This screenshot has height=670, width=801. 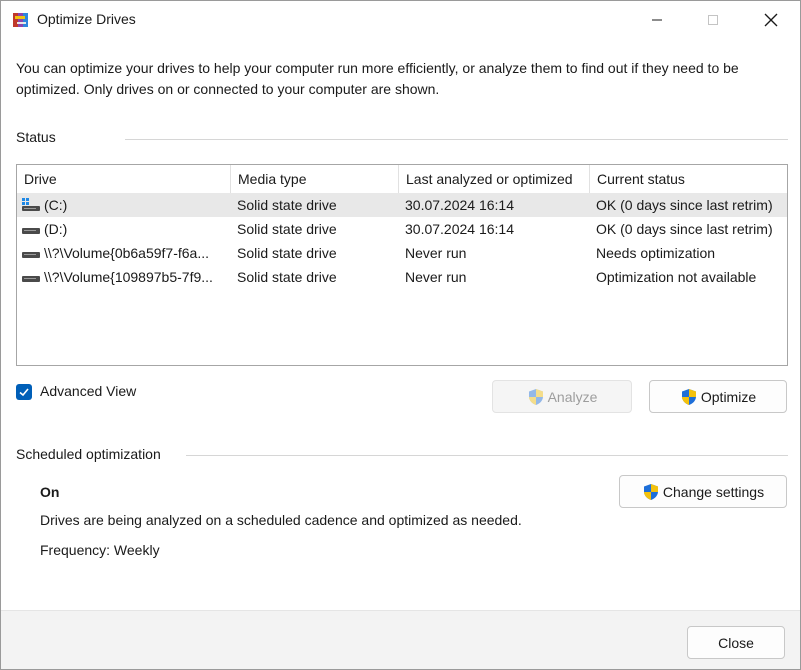 I want to click on drive-name: (C:), so click(x=56, y=205).